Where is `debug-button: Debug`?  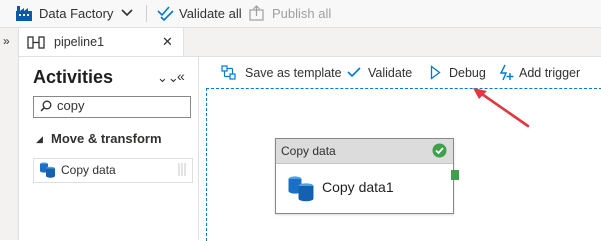
debug-button: Debug is located at coordinates (467, 73).